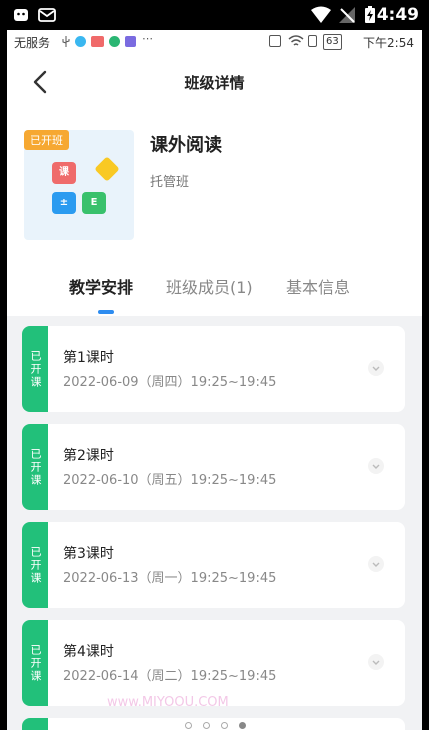 This screenshot has height=730, width=429. I want to click on active-tab-indicator, so click(106, 312).